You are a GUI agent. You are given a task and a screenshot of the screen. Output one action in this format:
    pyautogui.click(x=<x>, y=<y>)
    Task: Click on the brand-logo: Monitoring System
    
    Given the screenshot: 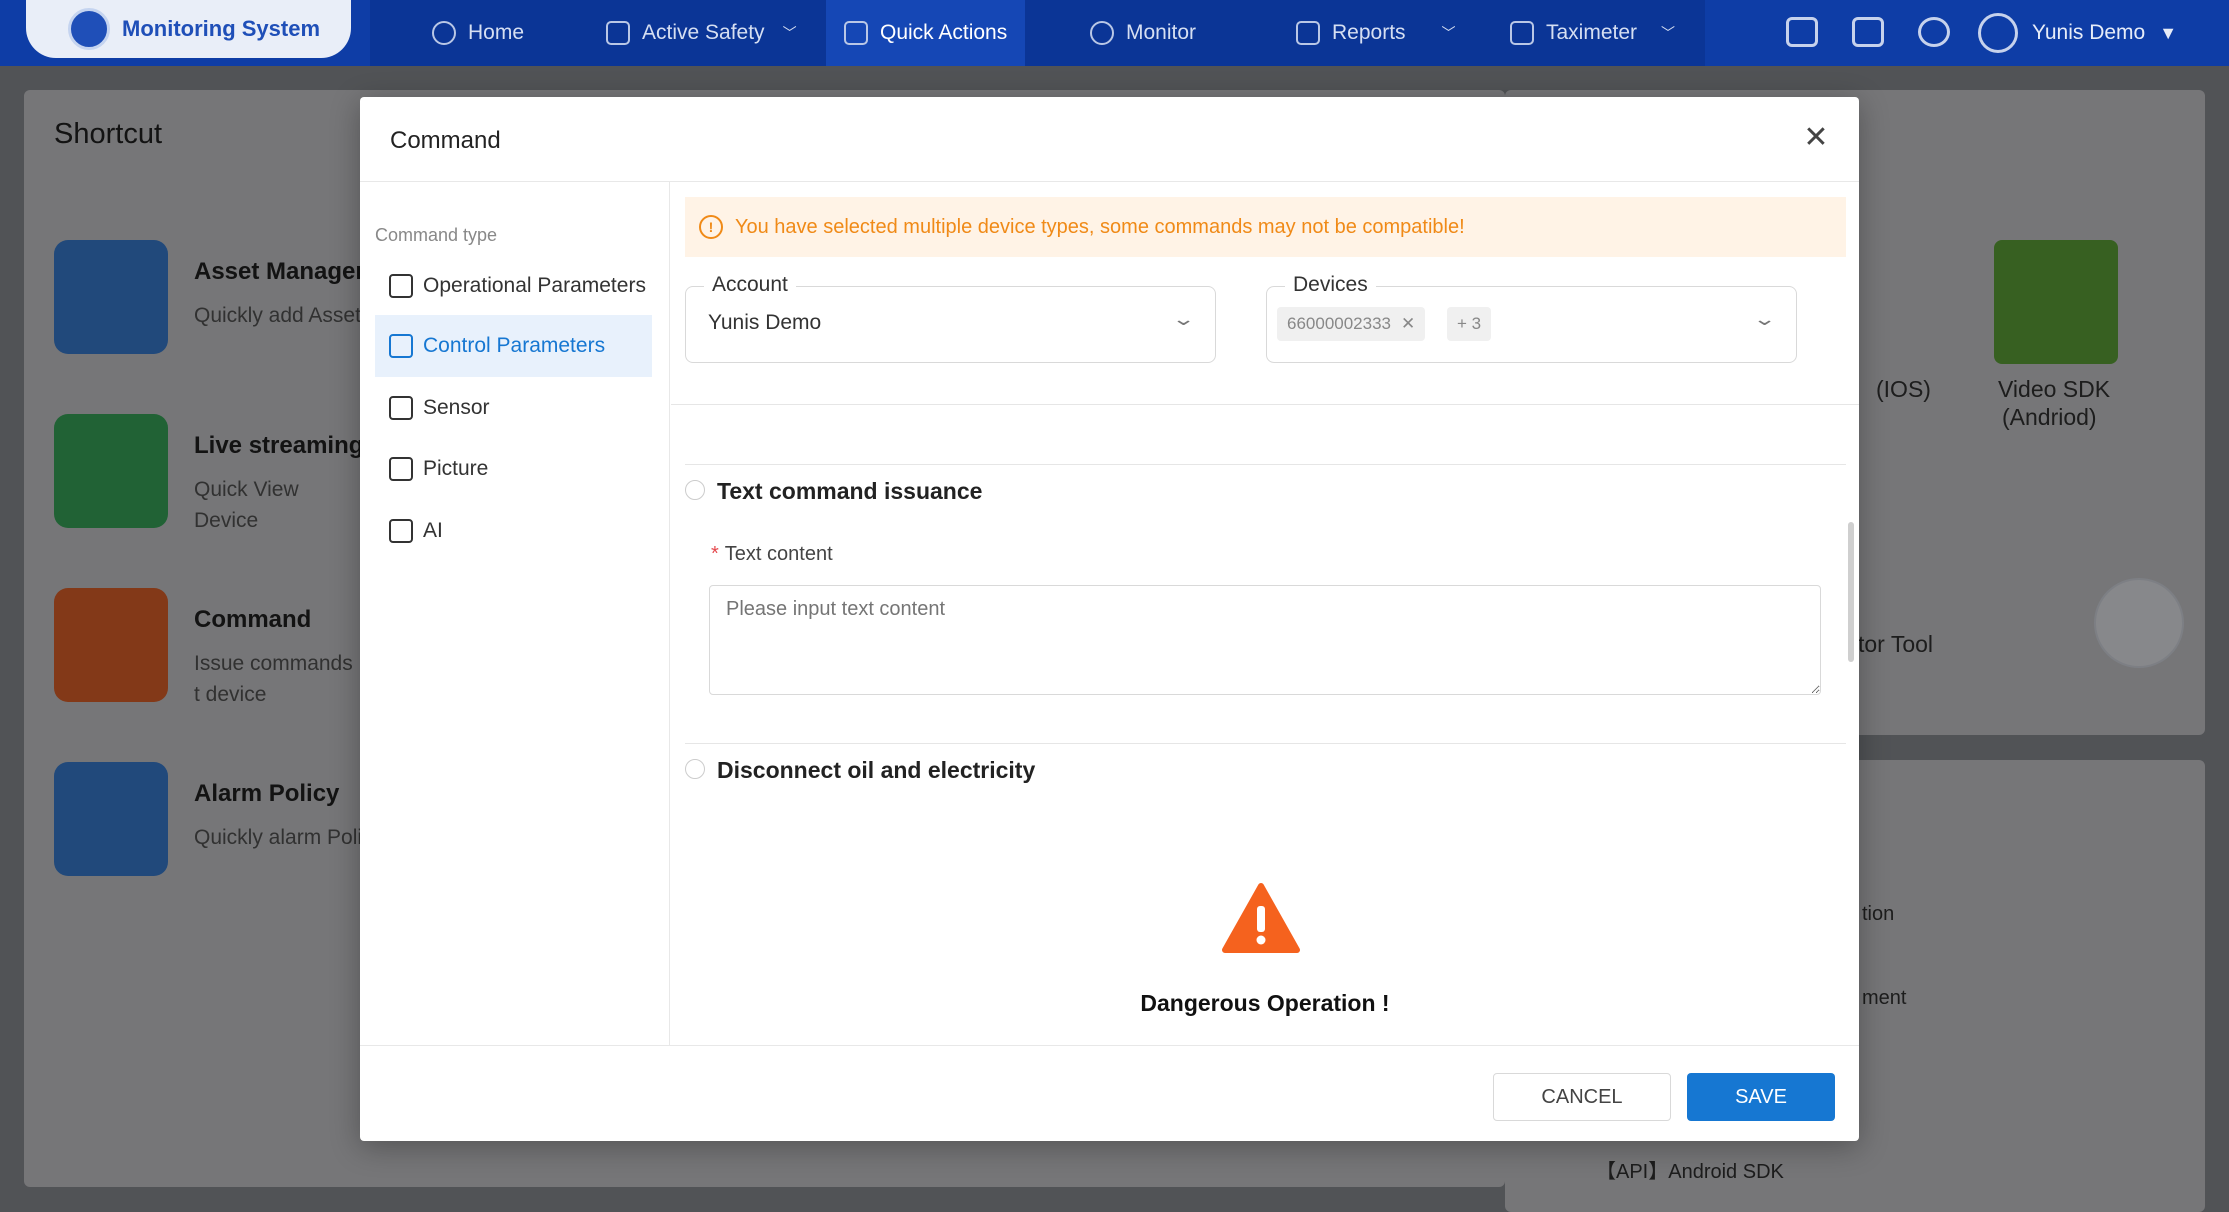 What is the action you would take?
    pyautogui.click(x=188, y=29)
    